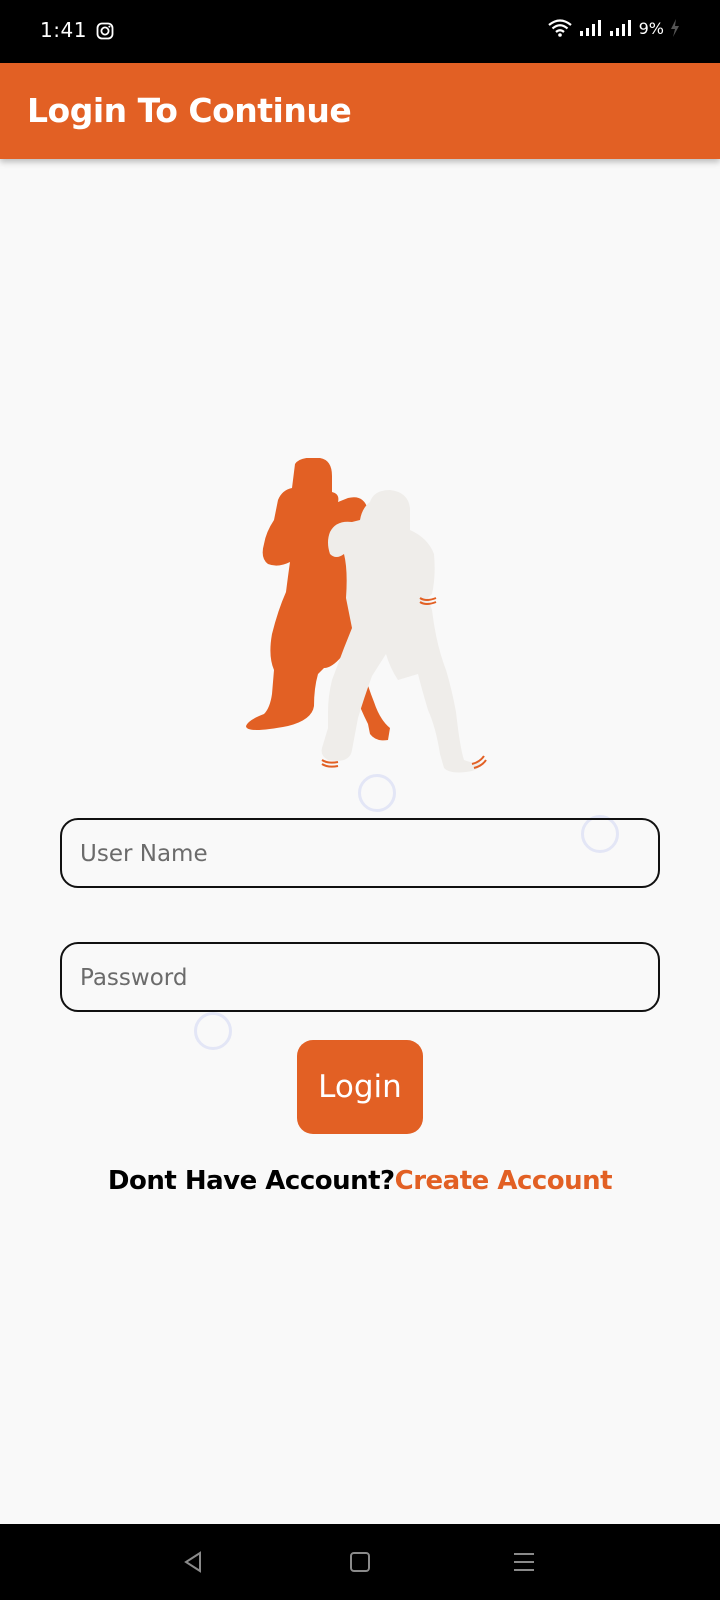 The width and height of the screenshot is (720, 1600). I want to click on status-icons: 9%, so click(613, 28).